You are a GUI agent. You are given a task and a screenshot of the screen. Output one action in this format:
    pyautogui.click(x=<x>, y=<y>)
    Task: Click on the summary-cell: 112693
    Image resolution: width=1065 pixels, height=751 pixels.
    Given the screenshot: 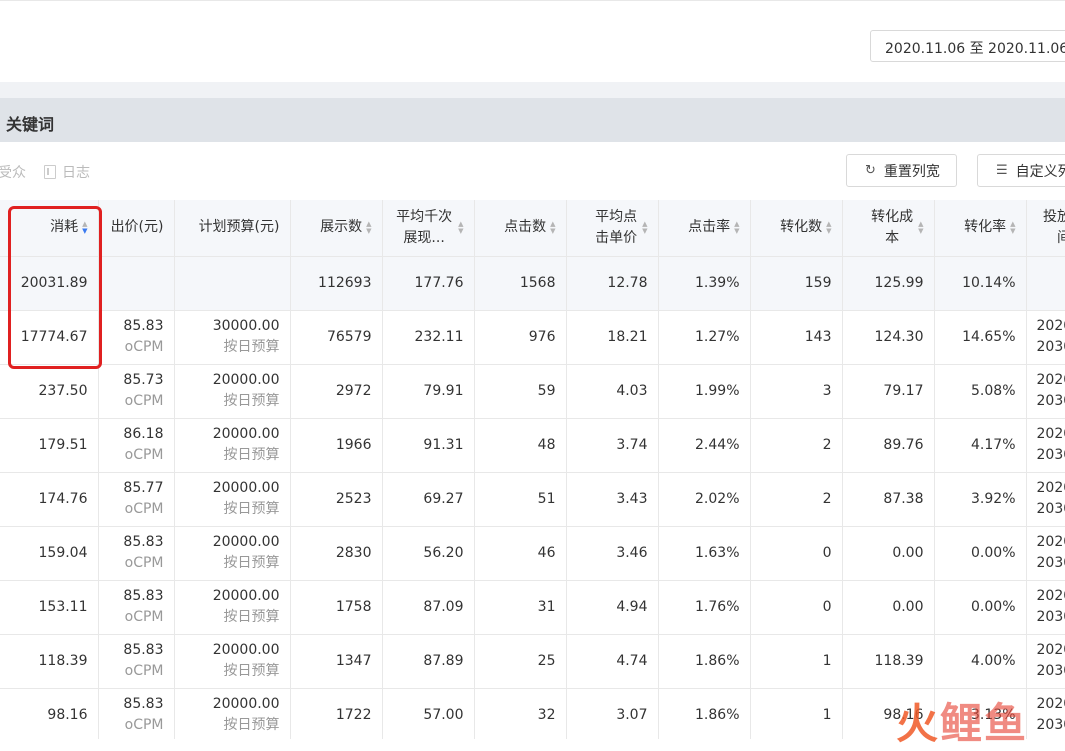 What is the action you would take?
    pyautogui.click(x=336, y=283)
    